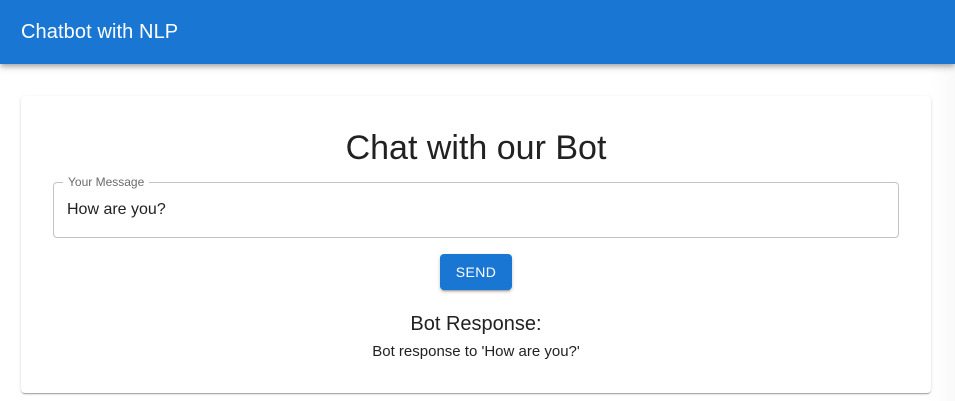  Describe the element at coordinates (476, 324) in the screenshot. I see `bot-response-heading: Bot Response:` at that location.